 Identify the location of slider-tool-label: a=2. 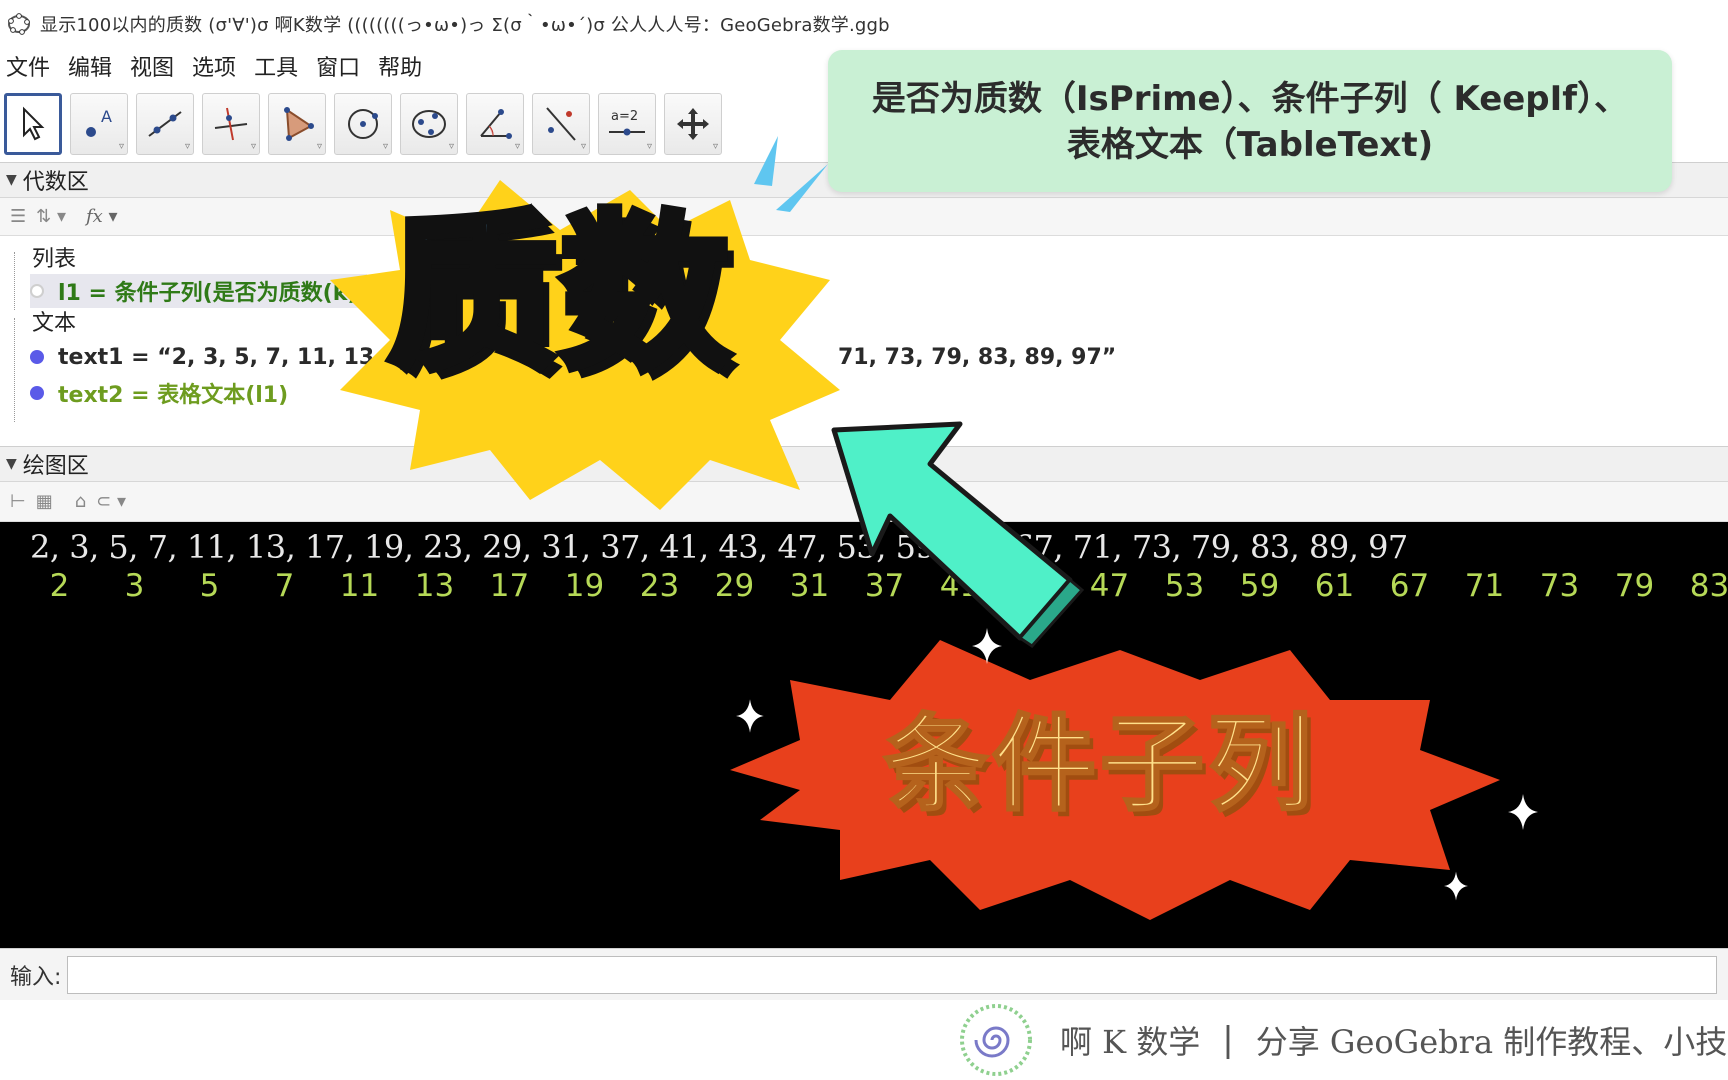
(624, 116).